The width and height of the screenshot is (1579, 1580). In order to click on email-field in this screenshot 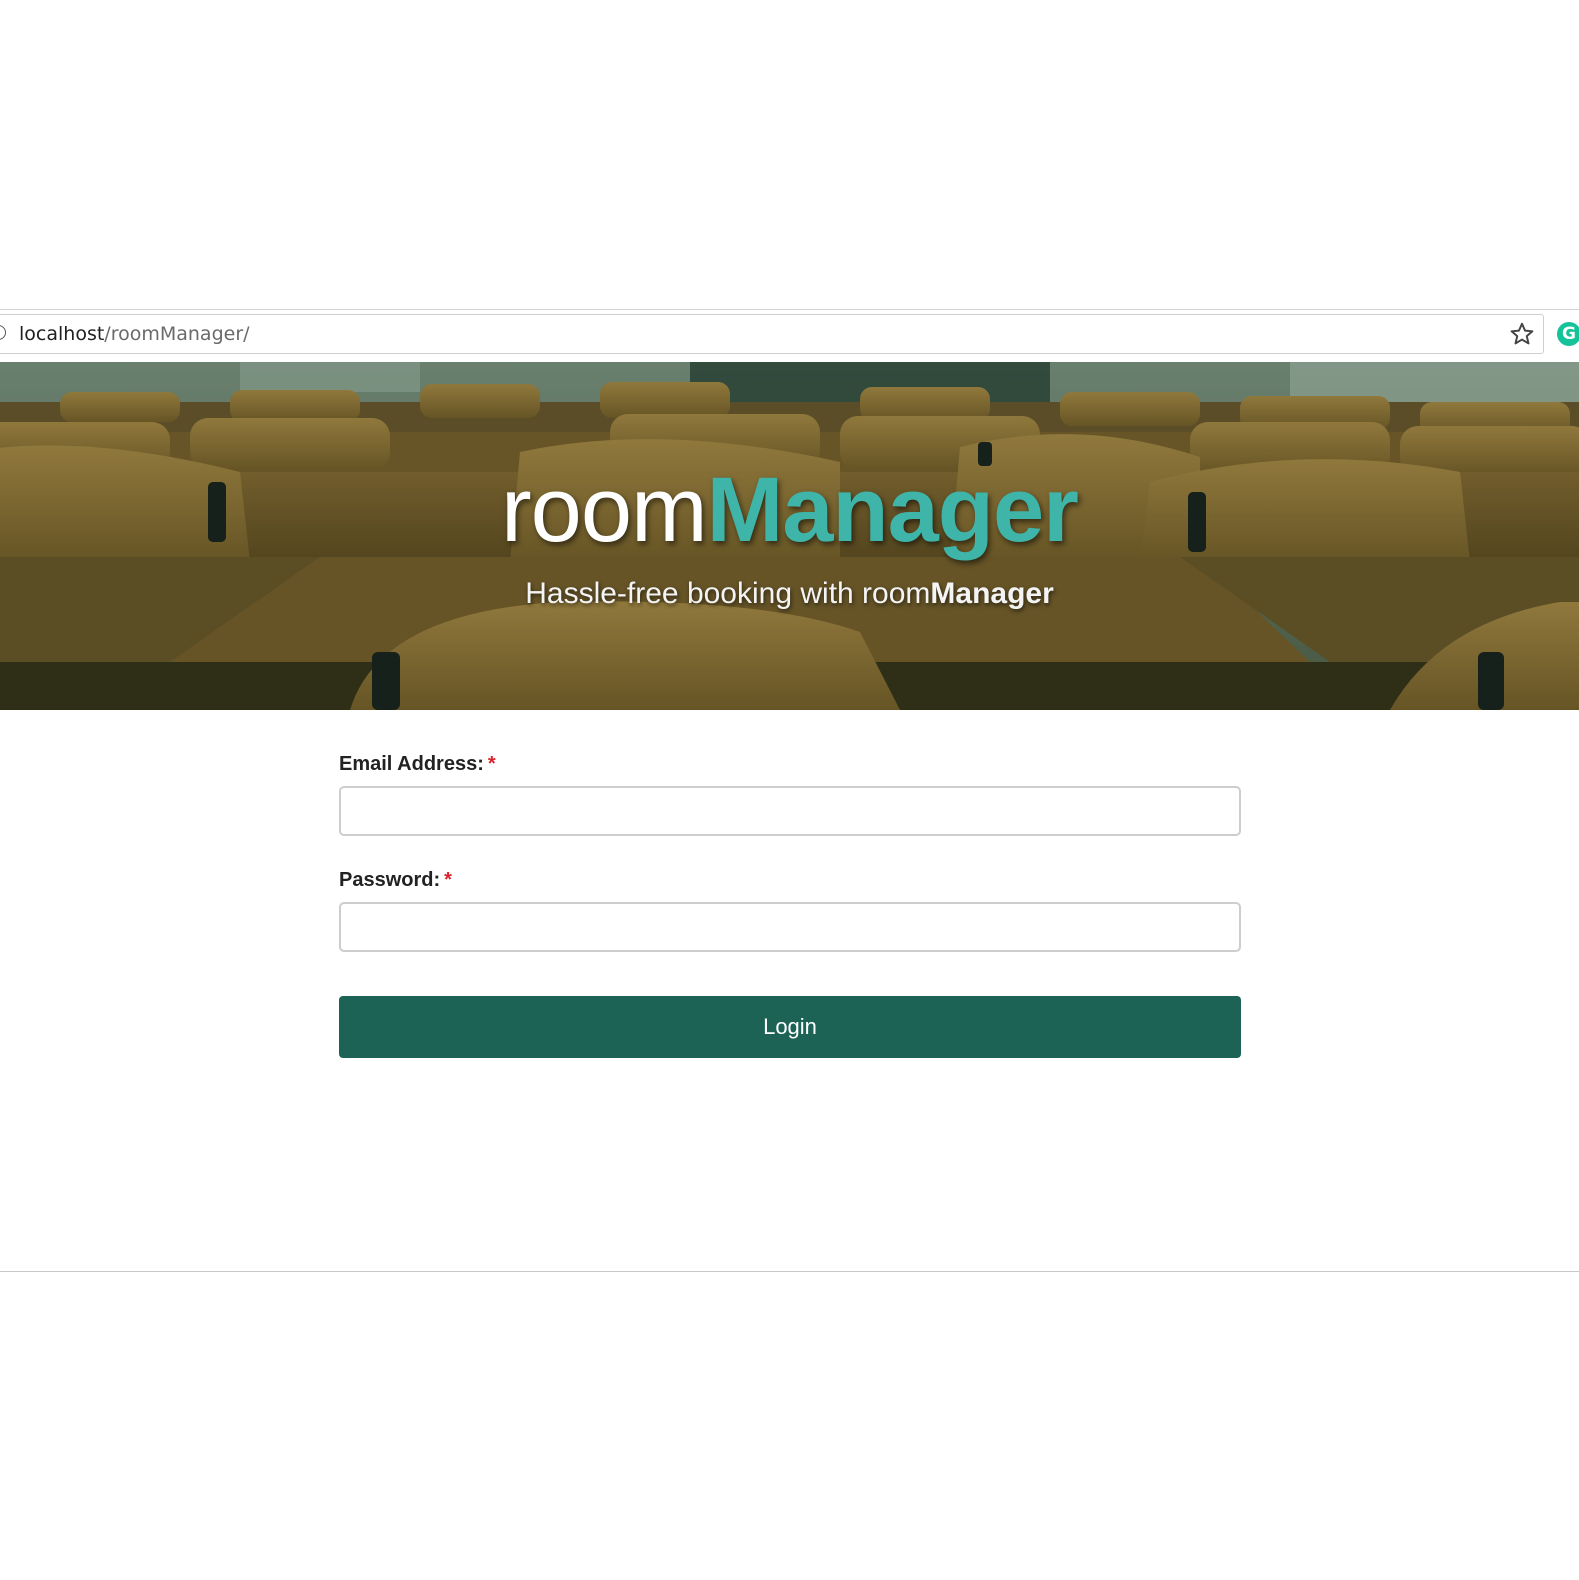, I will do `click(790, 811)`.